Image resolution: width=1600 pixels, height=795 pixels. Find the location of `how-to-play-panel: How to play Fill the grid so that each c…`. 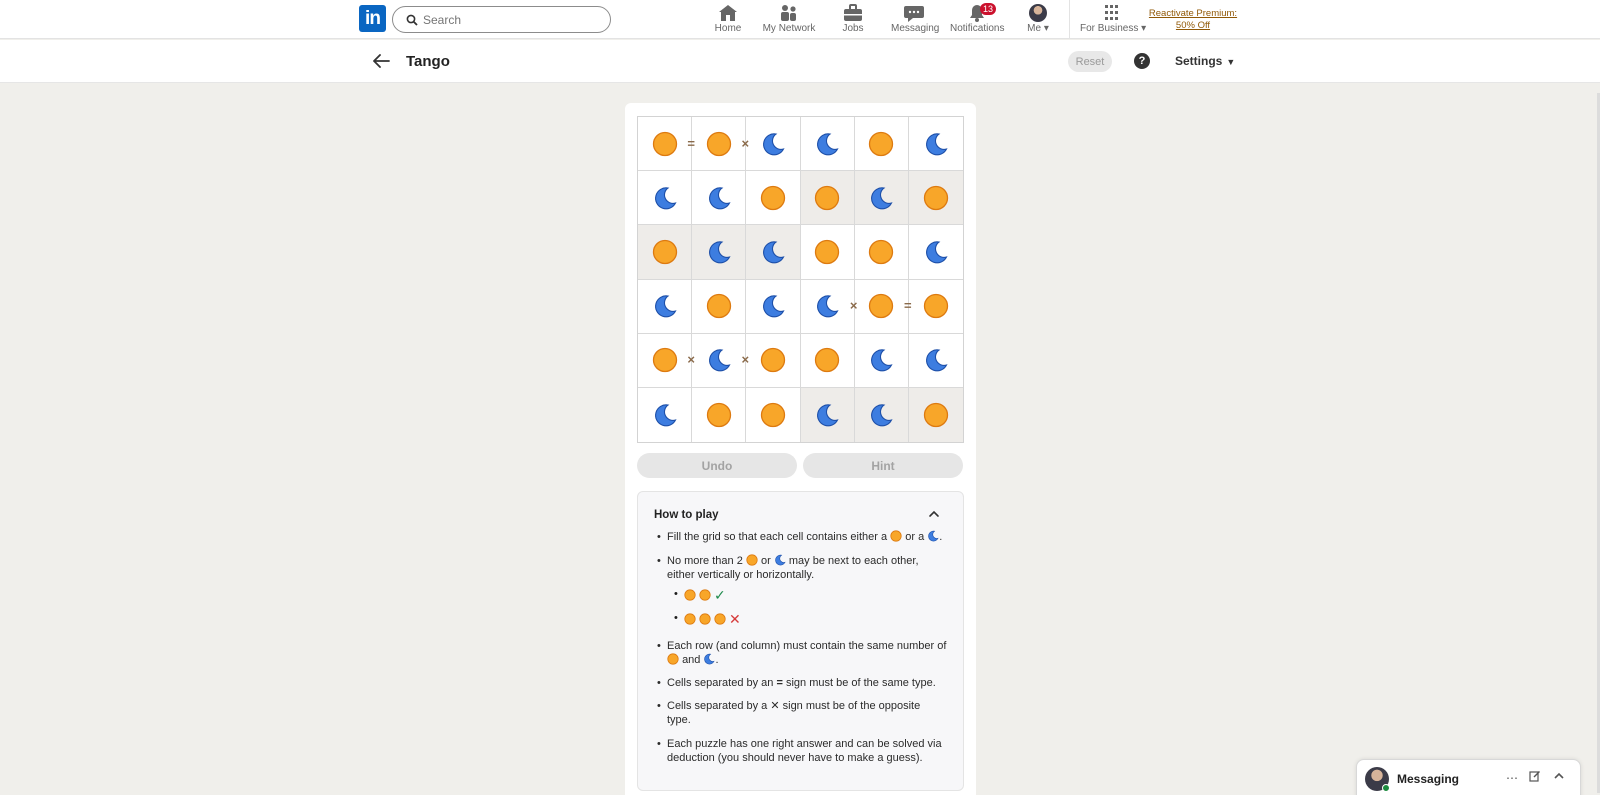

how-to-play-panel: How to play Fill the grid so that each c… is located at coordinates (800, 641).